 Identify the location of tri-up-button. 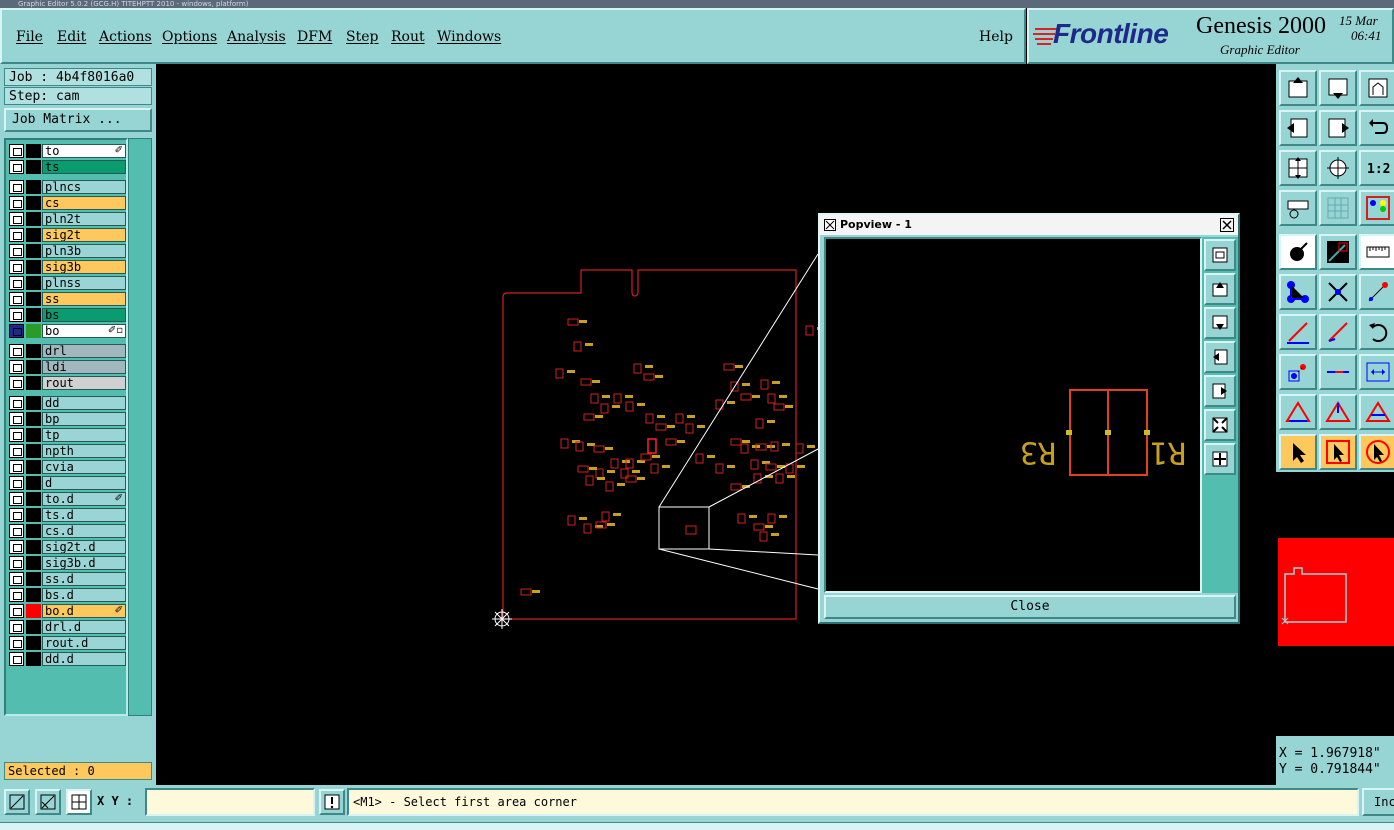
(1338, 412).